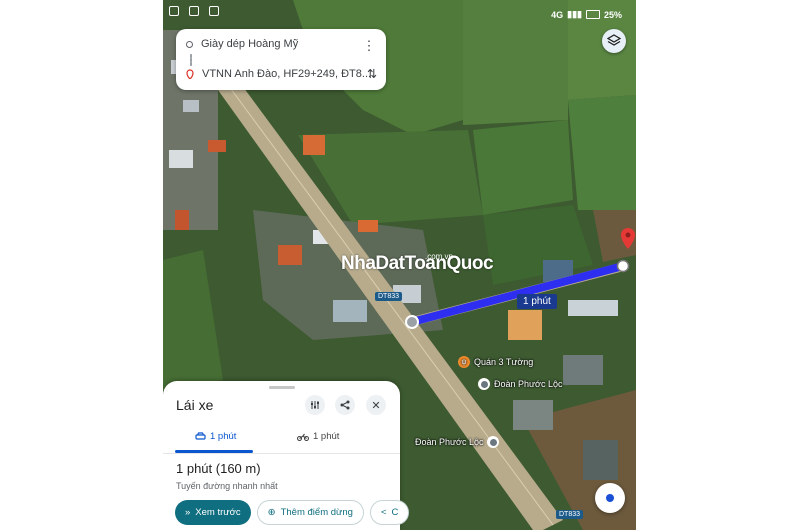 The height and width of the screenshot is (530, 800). Describe the element at coordinates (214, 451) in the screenshot. I see `active-tab-indicator` at that location.